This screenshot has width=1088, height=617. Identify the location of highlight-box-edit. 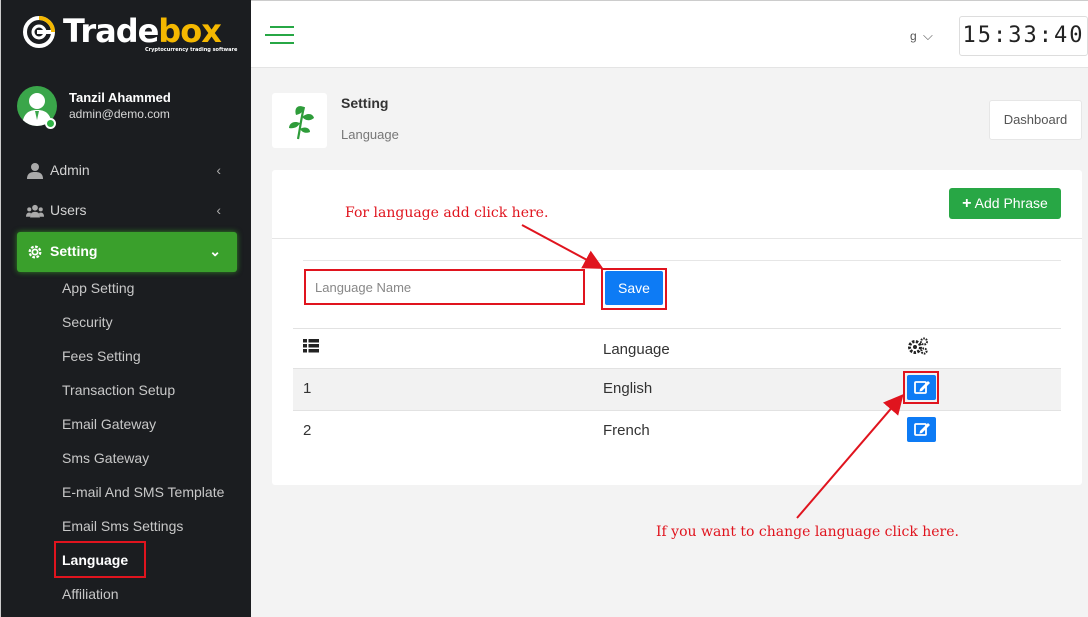
(921, 387).